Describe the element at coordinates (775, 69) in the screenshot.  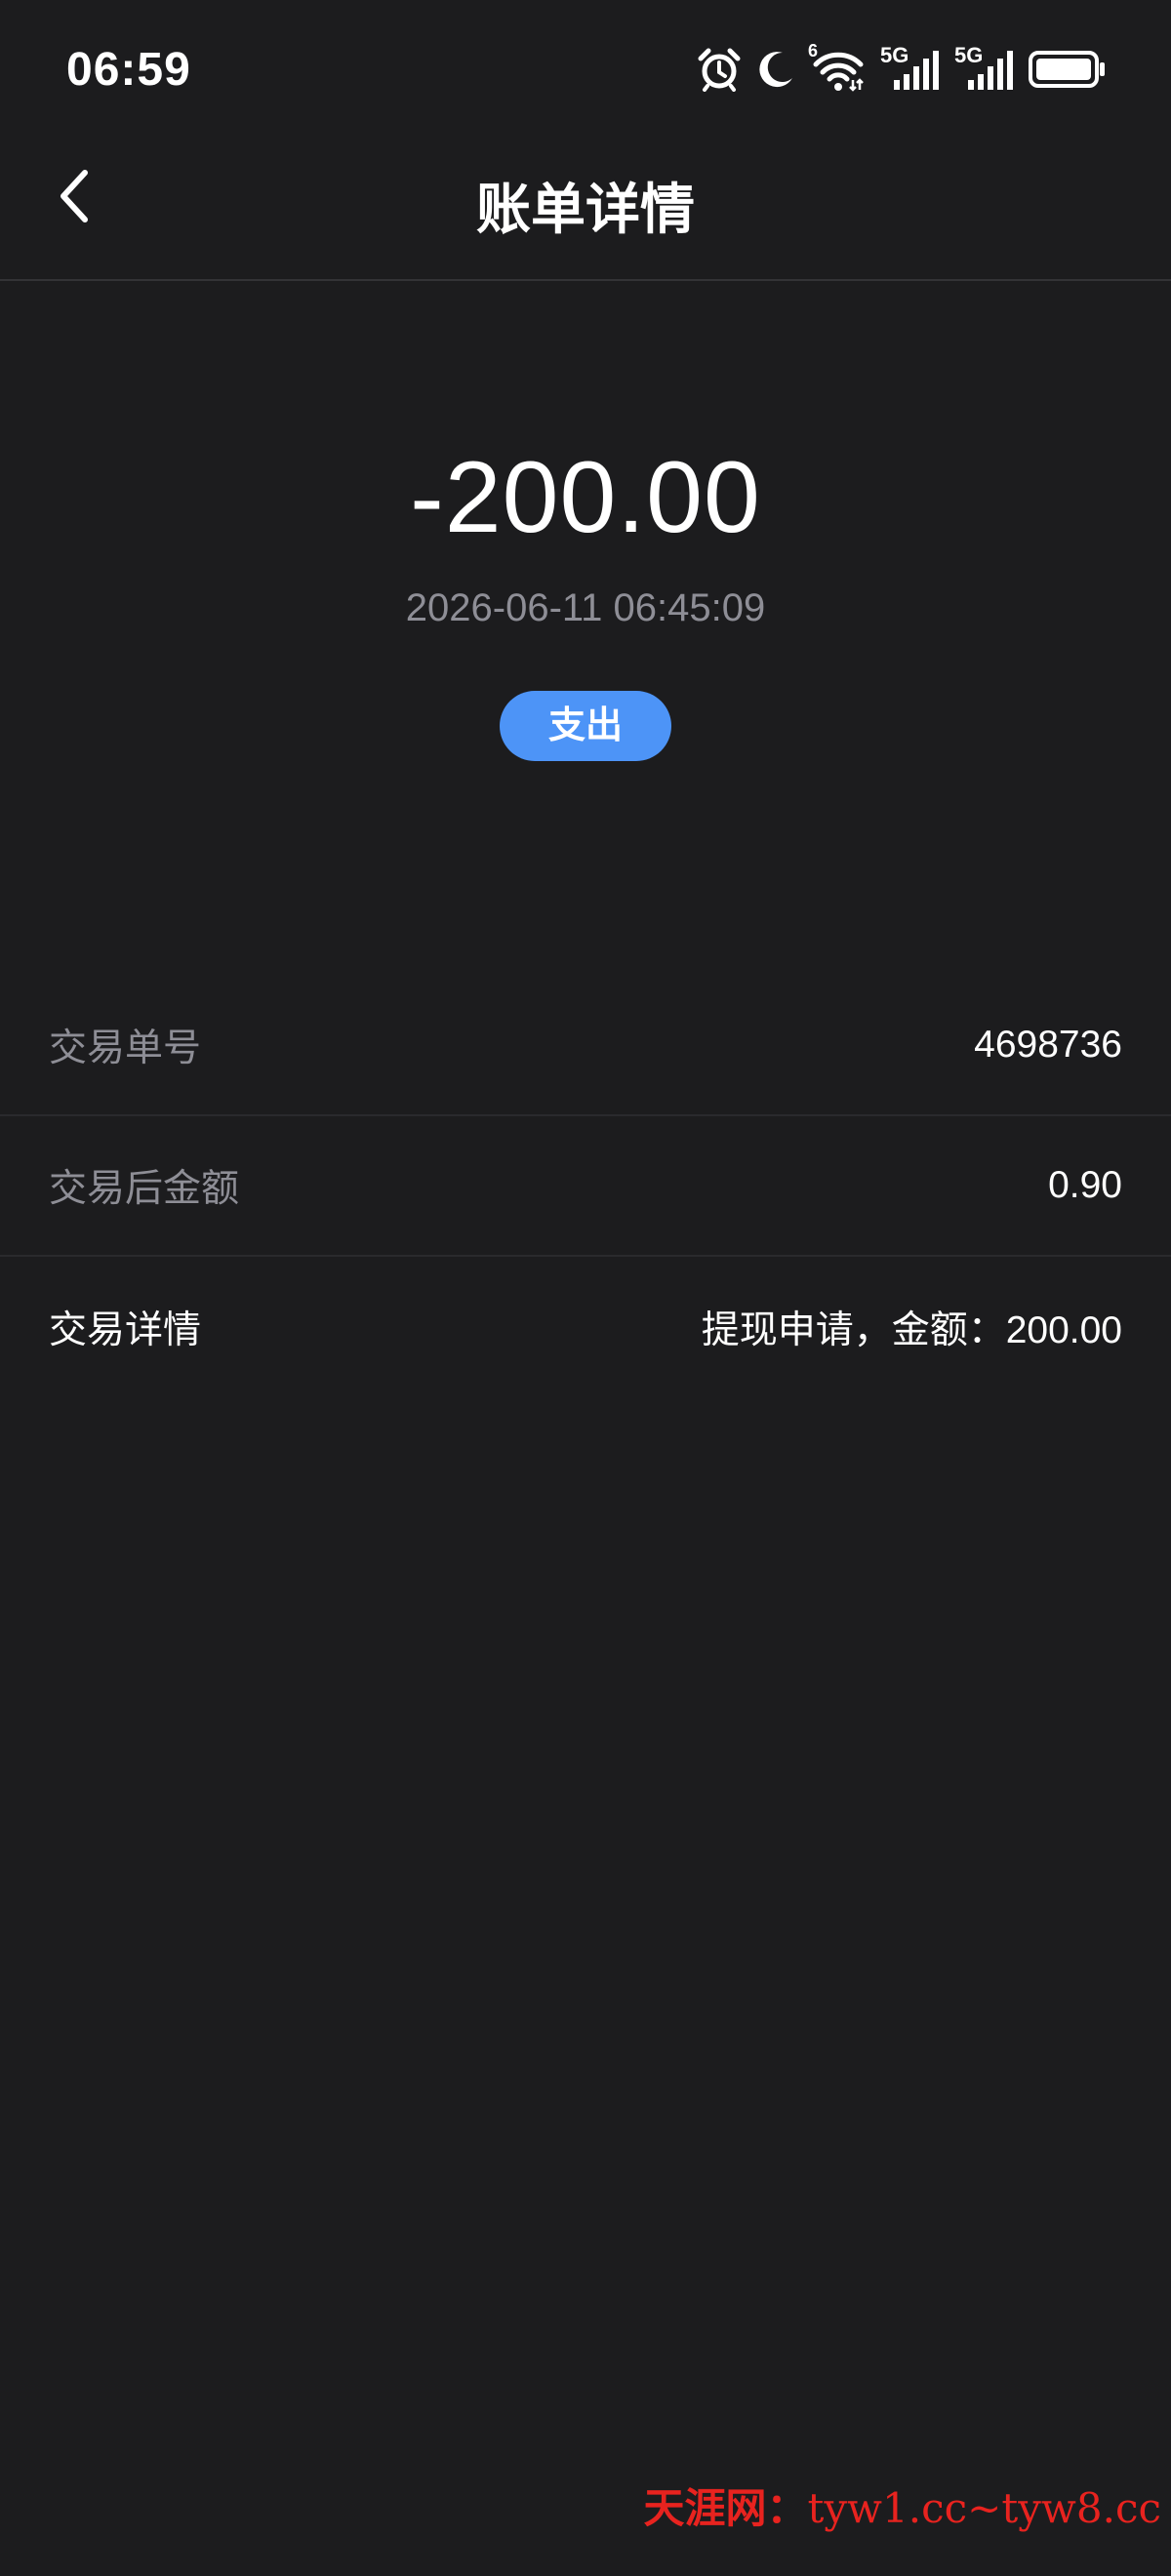
I see `moon-icon` at that location.